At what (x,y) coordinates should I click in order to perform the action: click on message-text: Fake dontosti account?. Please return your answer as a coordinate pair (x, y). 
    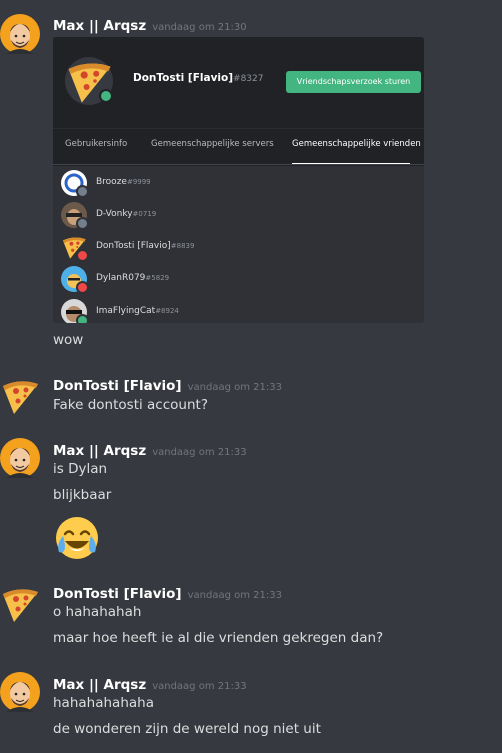
    Looking at the image, I should click on (130, 405).